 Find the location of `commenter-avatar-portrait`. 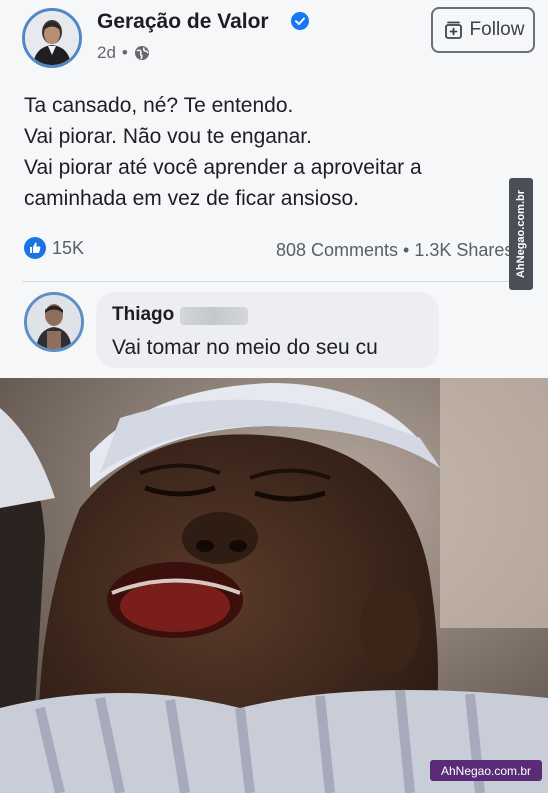

commenter-avatar-portrait is located at coordinates (54, 322).